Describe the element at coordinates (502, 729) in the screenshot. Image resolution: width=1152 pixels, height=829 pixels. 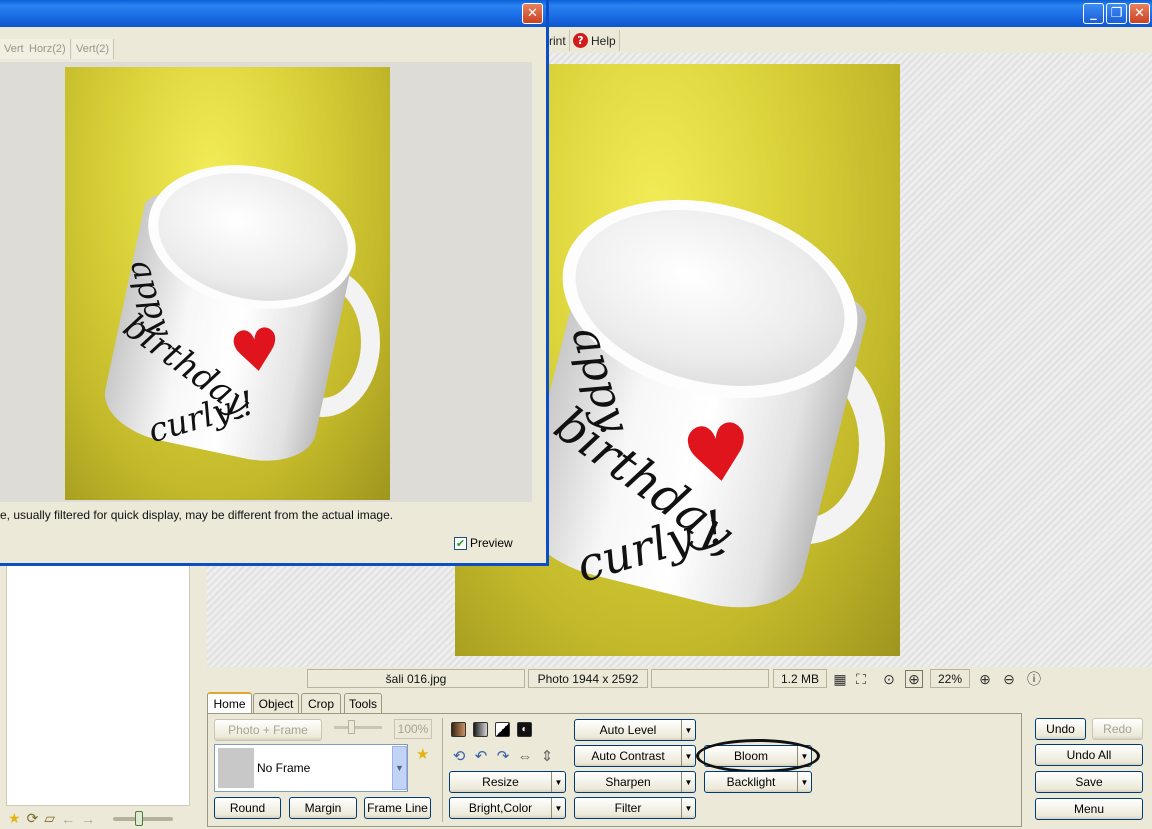
I see `bw-swatch-icon` at that location.